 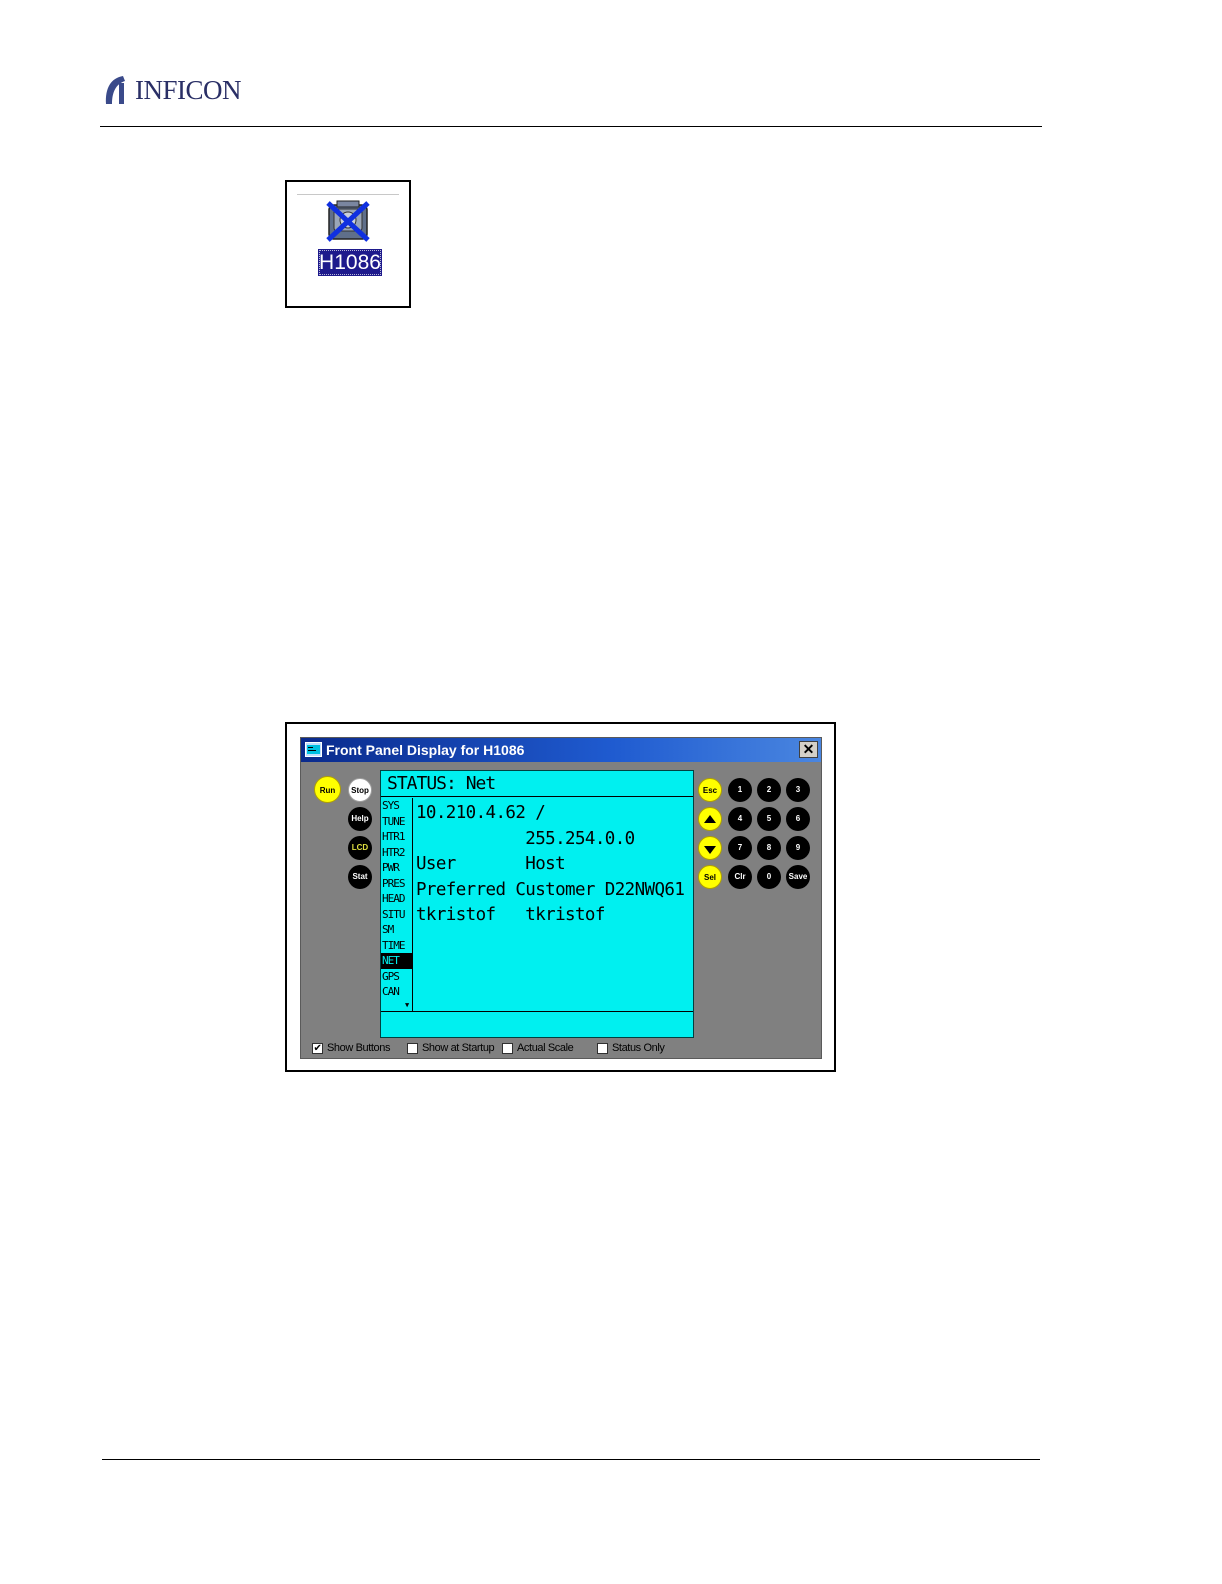 What do you see at coordinates (396, 961) in the screenshot?
I see `menu-item-net: NET` at bounding box center [396, 961].